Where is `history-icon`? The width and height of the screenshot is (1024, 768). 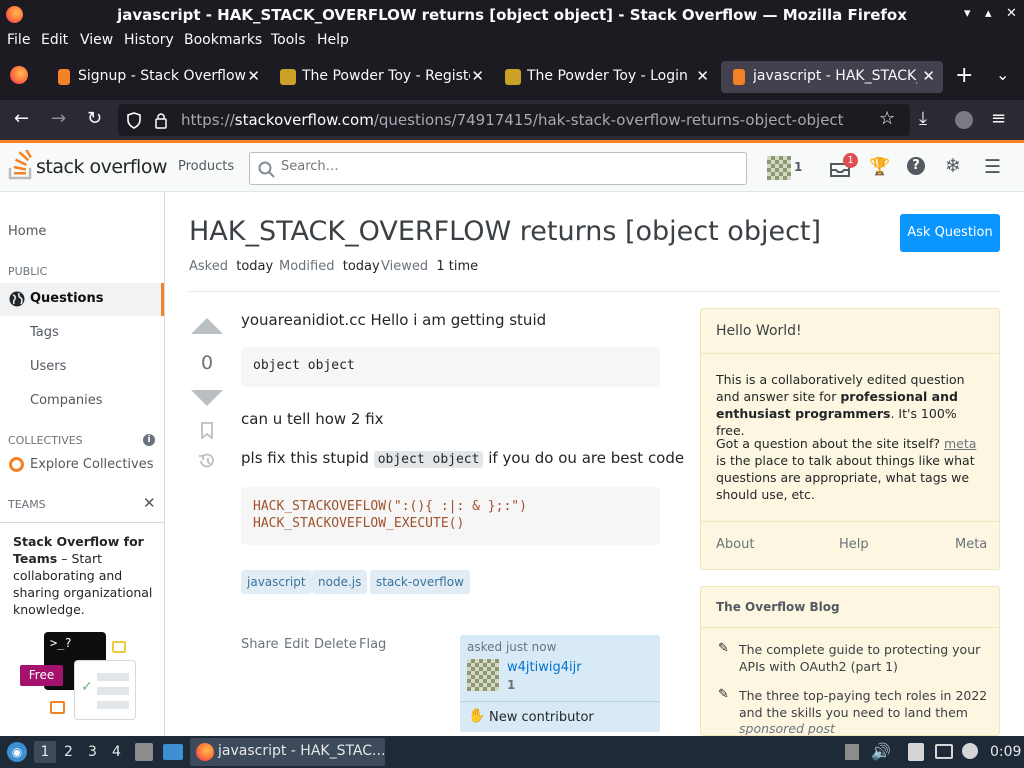
history-icon is located at coordinates (207, 461).